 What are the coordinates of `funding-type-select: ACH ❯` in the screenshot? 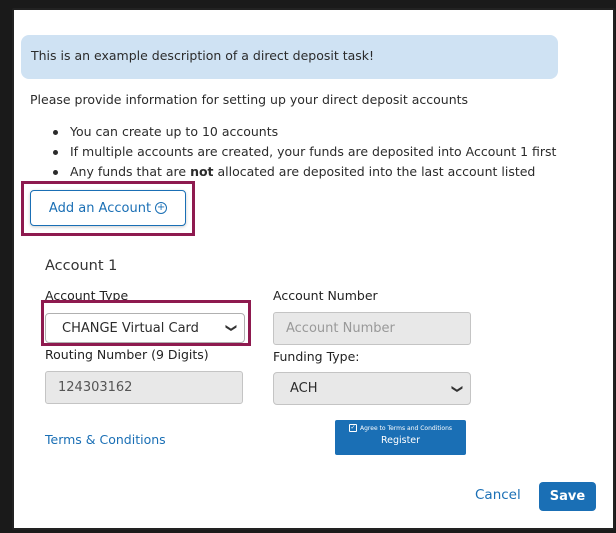 It's located at (372, 388).